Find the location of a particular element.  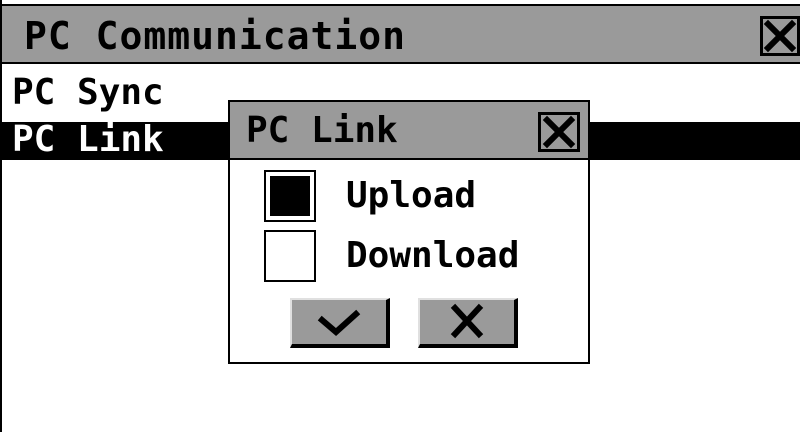

window-titlebar: PC Communication is located at coordinates (400, 34).